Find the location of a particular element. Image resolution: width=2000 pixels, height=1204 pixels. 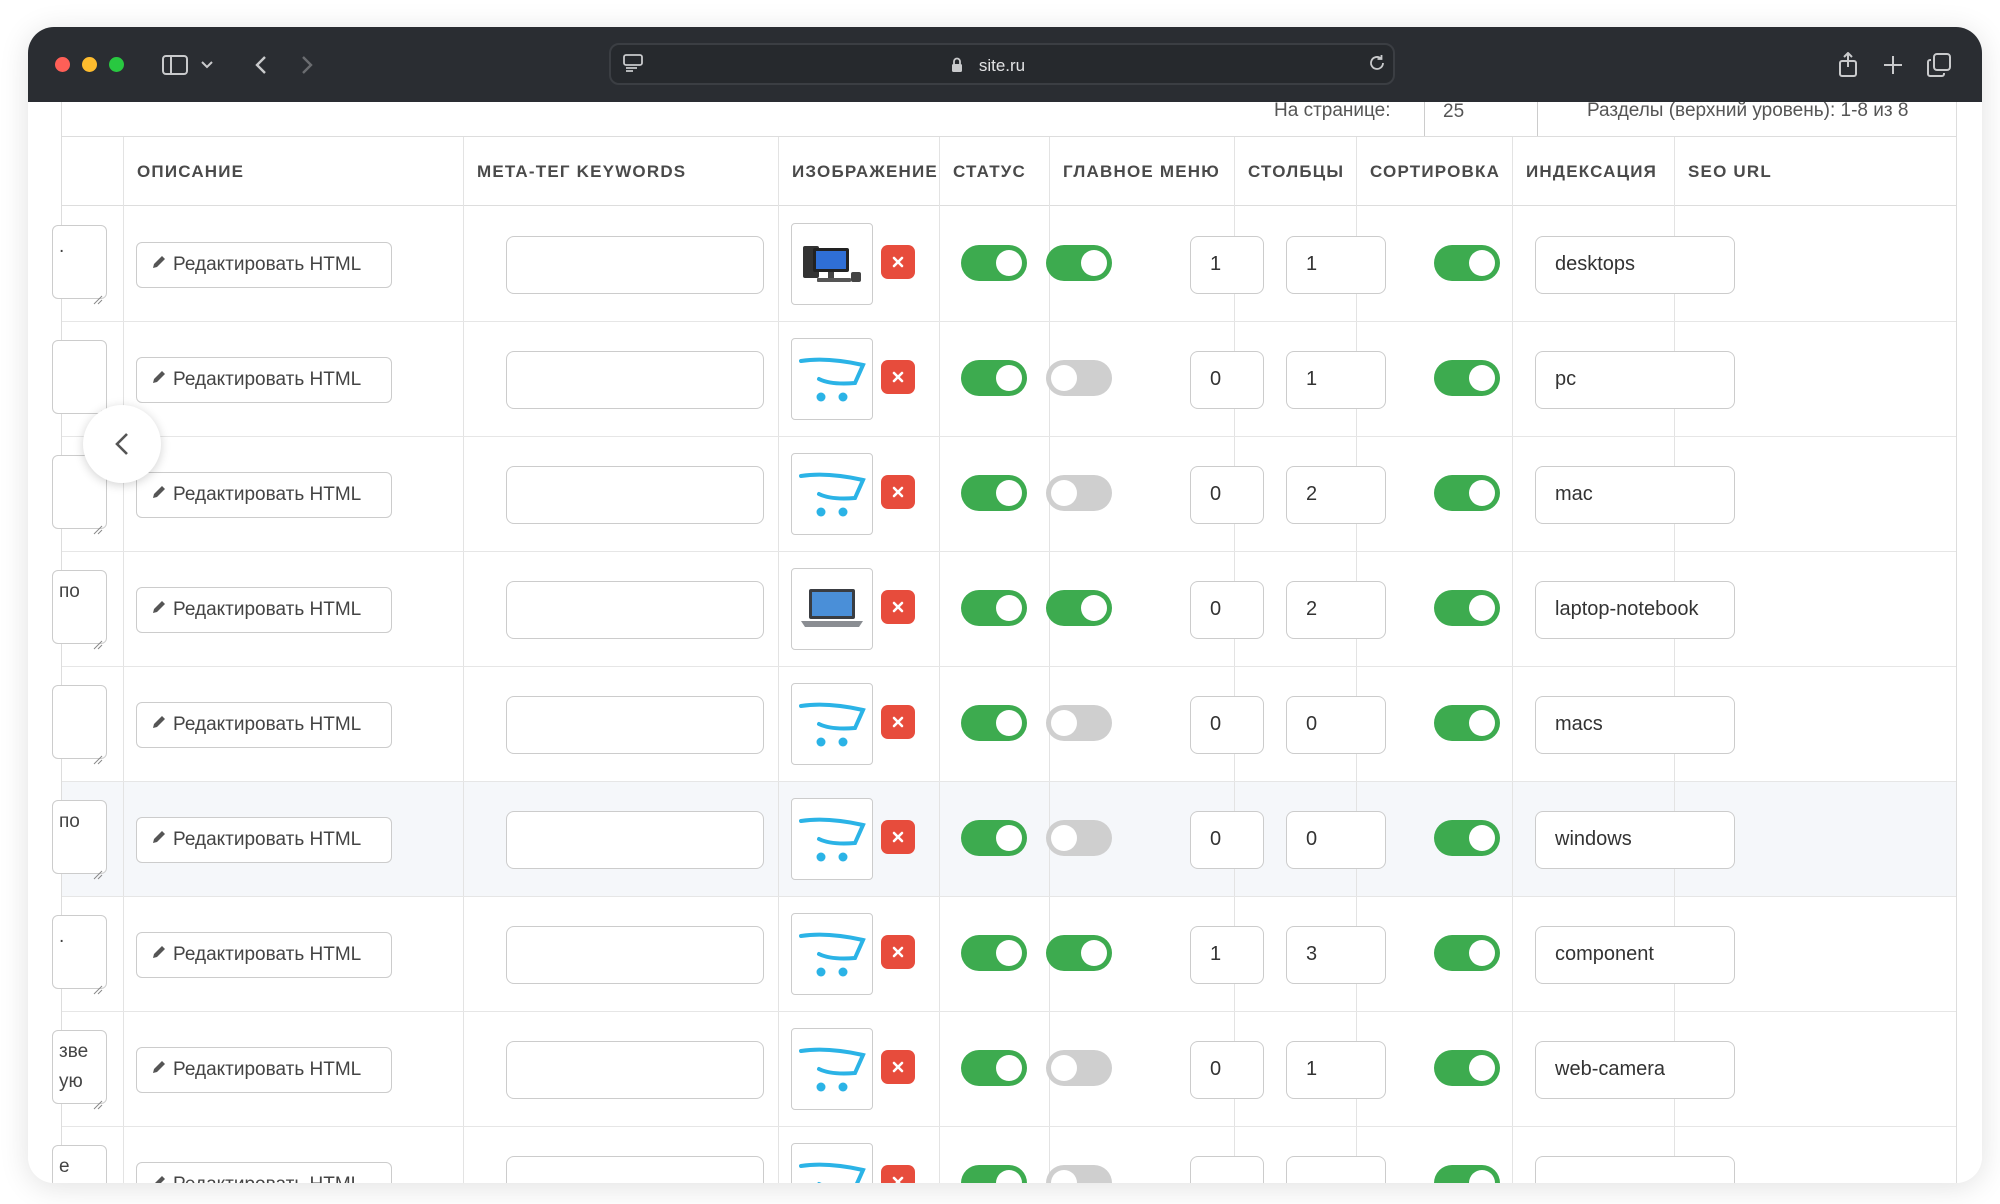

seo-url-input: macs is located at coordinates (1635, 725).